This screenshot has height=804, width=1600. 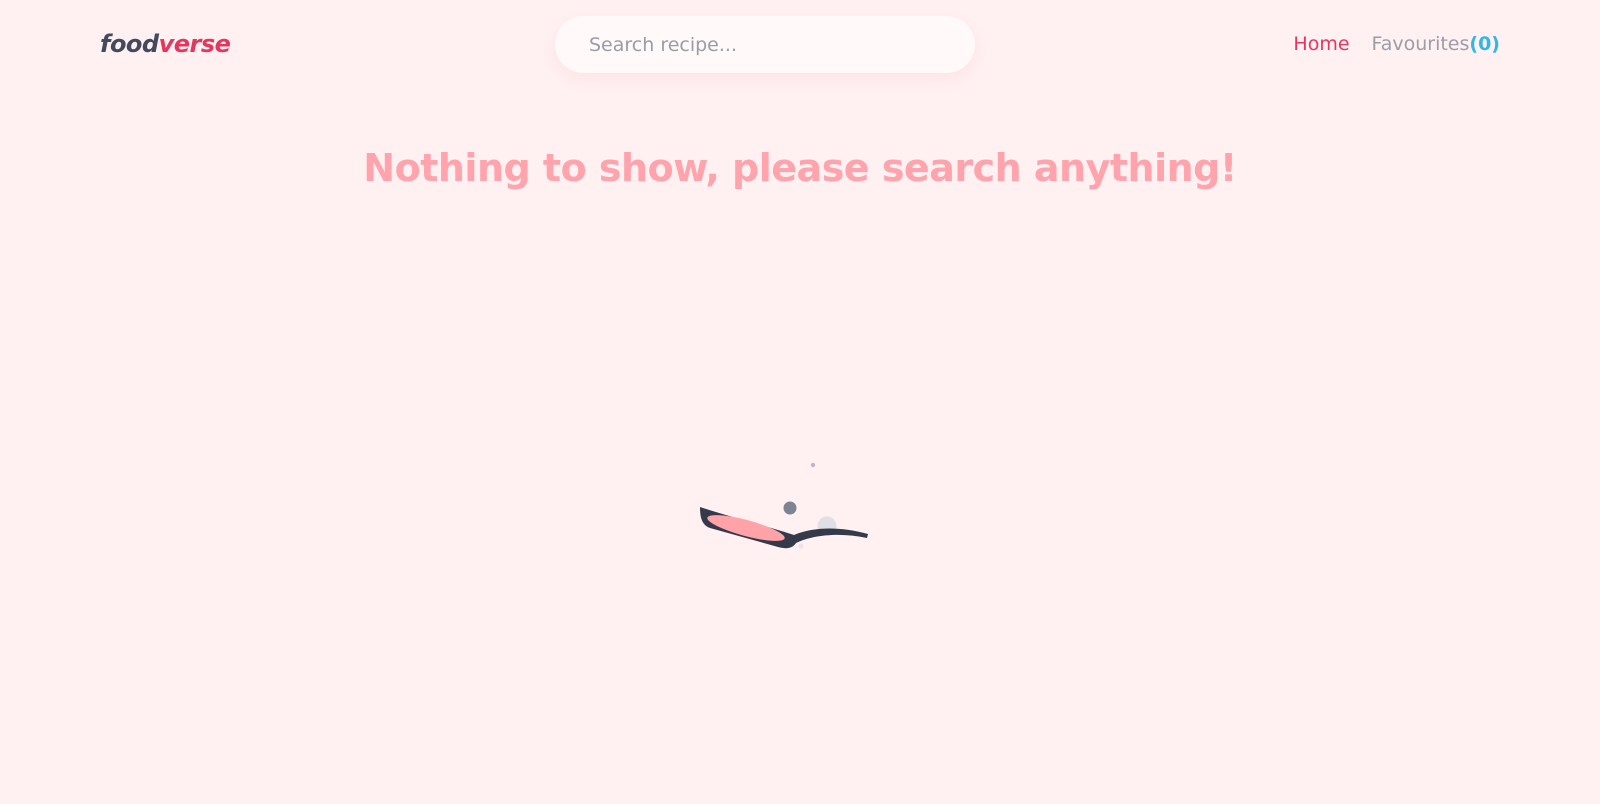 I want to click on search-bar, so click(x=765, y=44).